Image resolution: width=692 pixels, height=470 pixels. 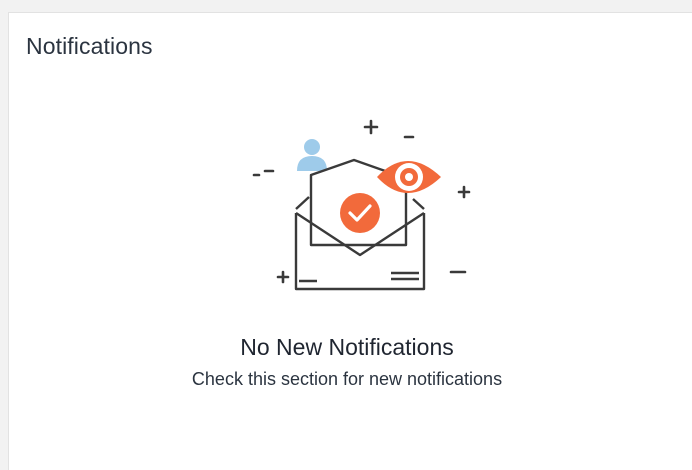 What do you see at coordinates (89, 46) in the screenshot?
I see `panel-title: Notifications` at bounding box center [89, 46].